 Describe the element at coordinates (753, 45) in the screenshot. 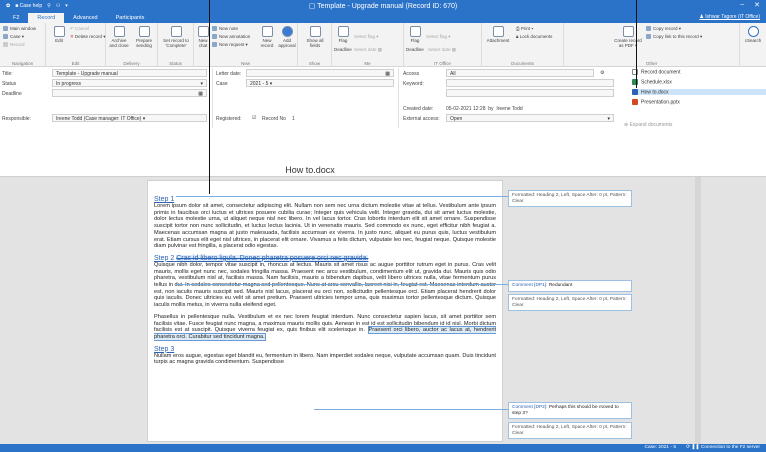

I see `ribbon-group-csearch: cSearch` at that location.